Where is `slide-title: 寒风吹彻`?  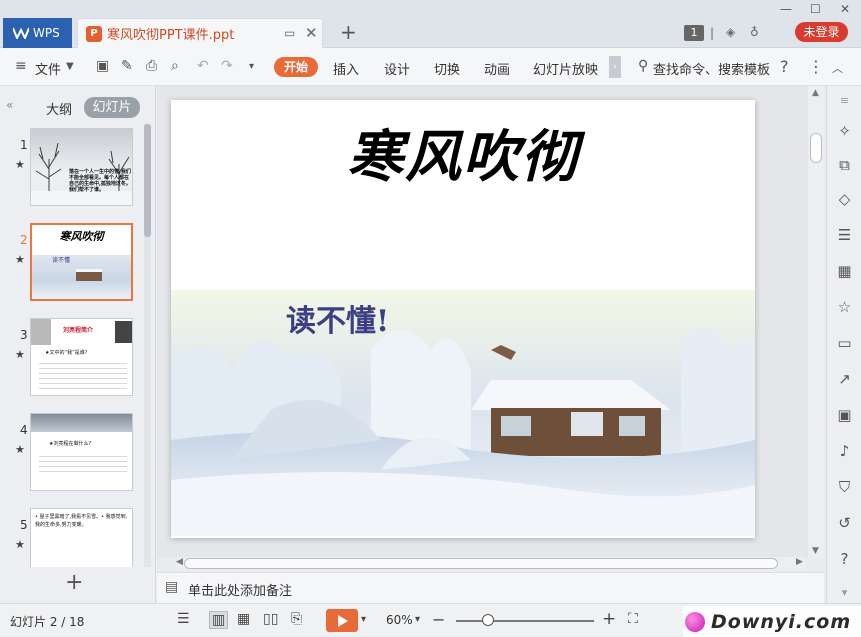 slide-title: 寒风吹彻 is located at coordinates (463, 152).